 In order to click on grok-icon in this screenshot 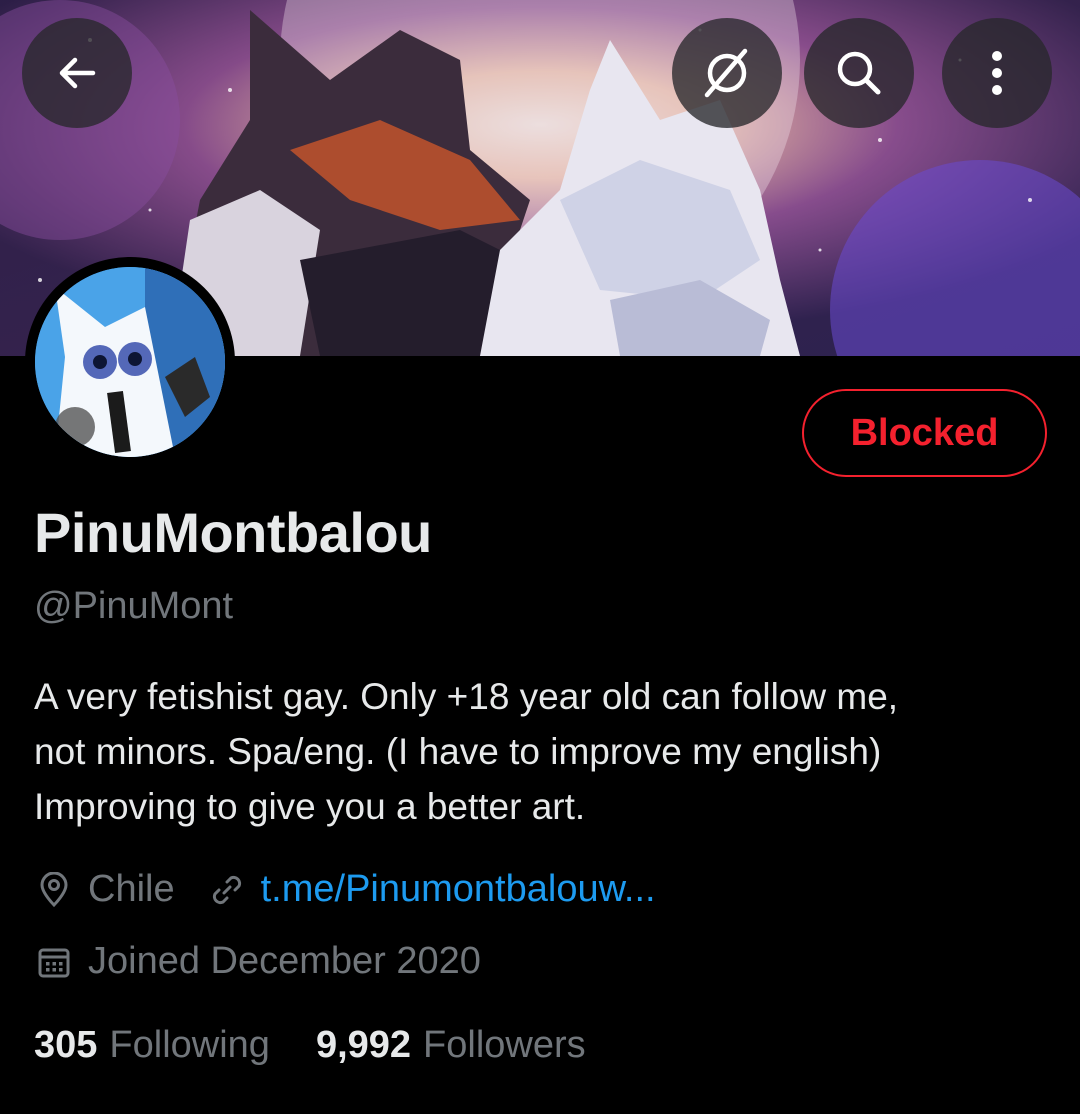, I will do `click(726, 73)`.